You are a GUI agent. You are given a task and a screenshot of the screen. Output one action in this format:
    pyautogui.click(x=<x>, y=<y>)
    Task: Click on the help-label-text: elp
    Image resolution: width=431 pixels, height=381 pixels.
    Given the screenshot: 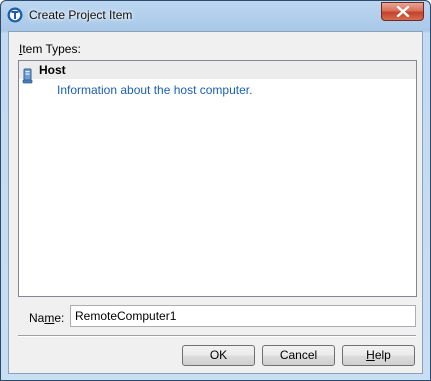 What is the action you would take?
    pyautogui.click(x=382, y=355)
    